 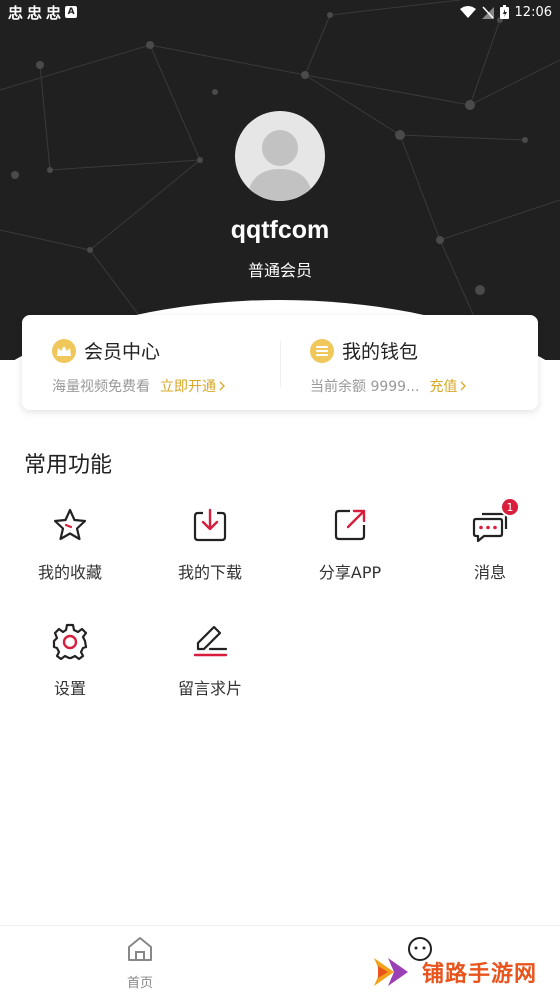 I want to click on no-signal-icon, so click(x=487, y=12).